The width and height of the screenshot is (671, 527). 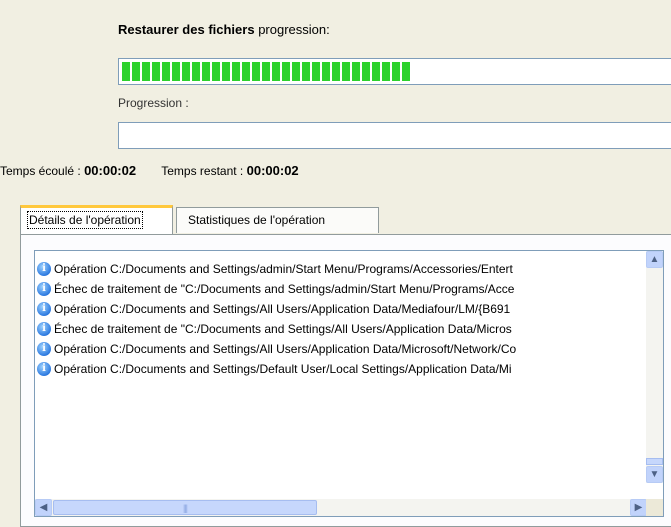 What do you see at coordinates (341, 507) in the screenshot?
I see `horizontal-scrollbar: ◀ ||| ▶` at bounding box center [341, 507].